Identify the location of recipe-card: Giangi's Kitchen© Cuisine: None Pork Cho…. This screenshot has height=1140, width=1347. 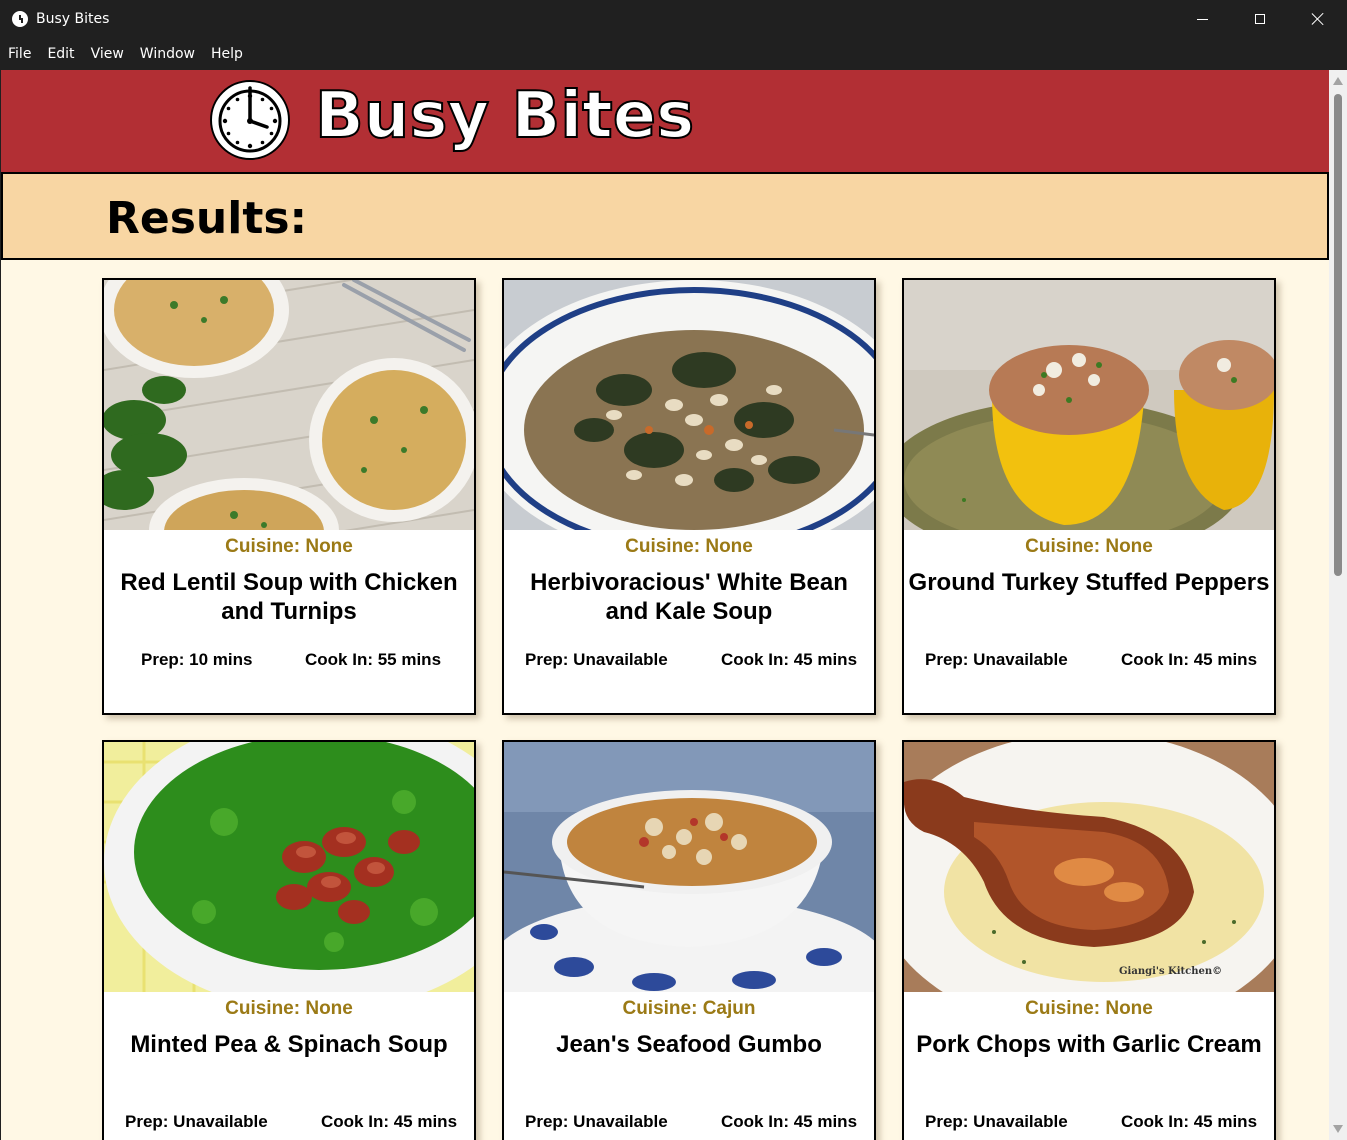
(1089, 940).